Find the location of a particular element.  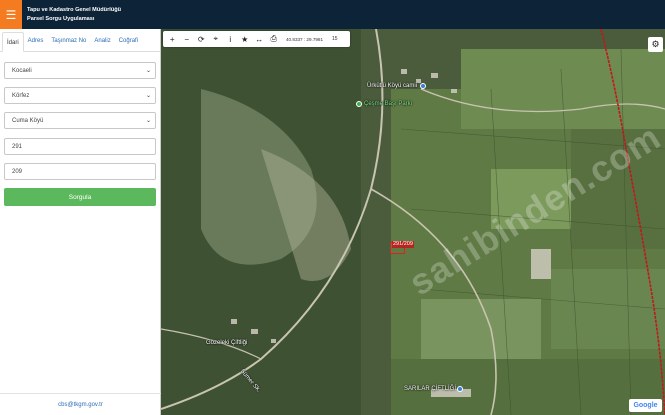

mosque-icon is located at coordinates (423, 86).